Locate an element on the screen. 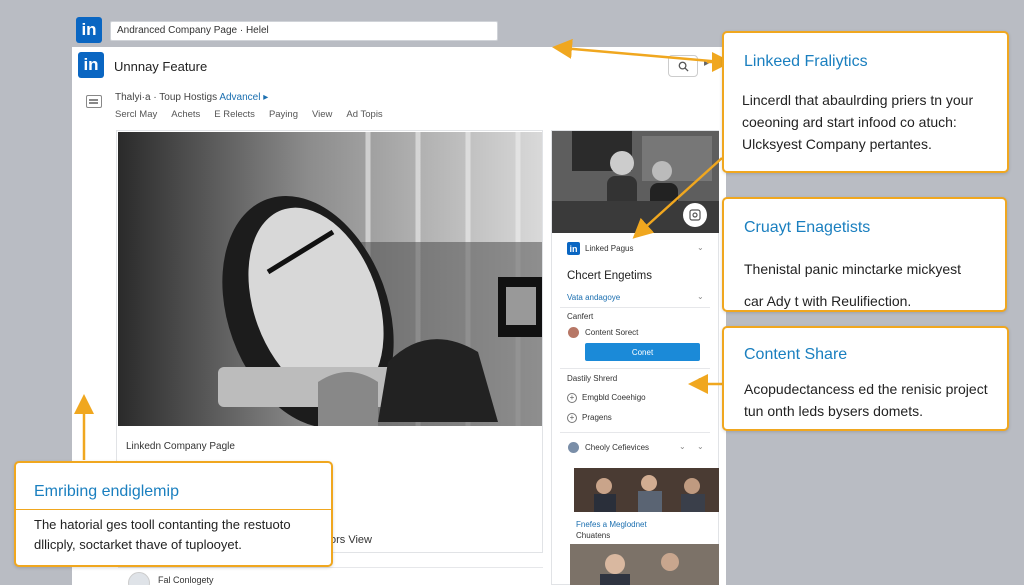 The image size is (1024, 585). callout-line: dllicply, soctarket thave of tuplooyet. is located at coordinates (138, 544).